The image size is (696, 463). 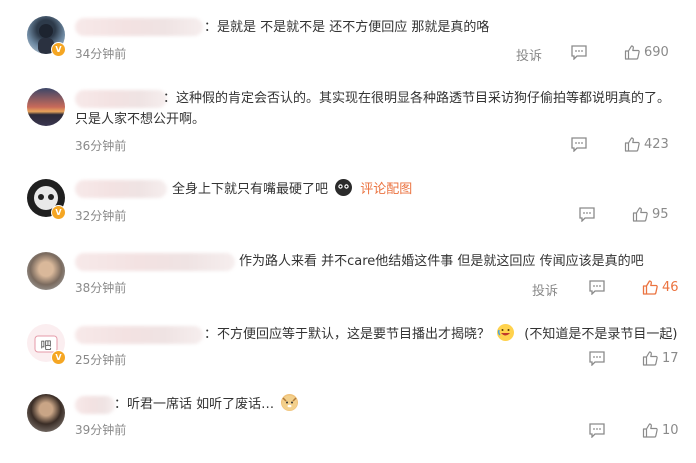 I want to click on image-link: 评论配图, so click(x=386, y=189).